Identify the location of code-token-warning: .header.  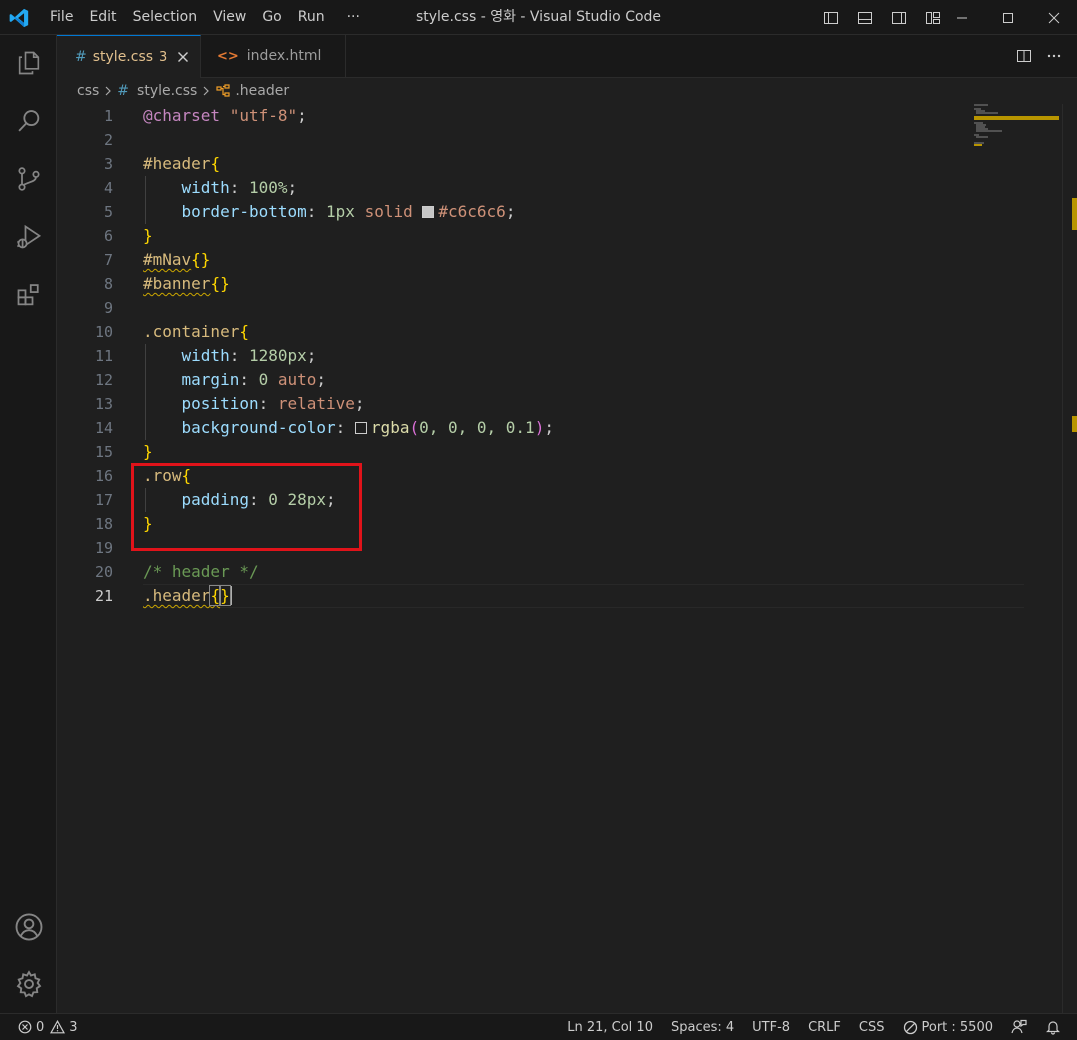
(177, 595).